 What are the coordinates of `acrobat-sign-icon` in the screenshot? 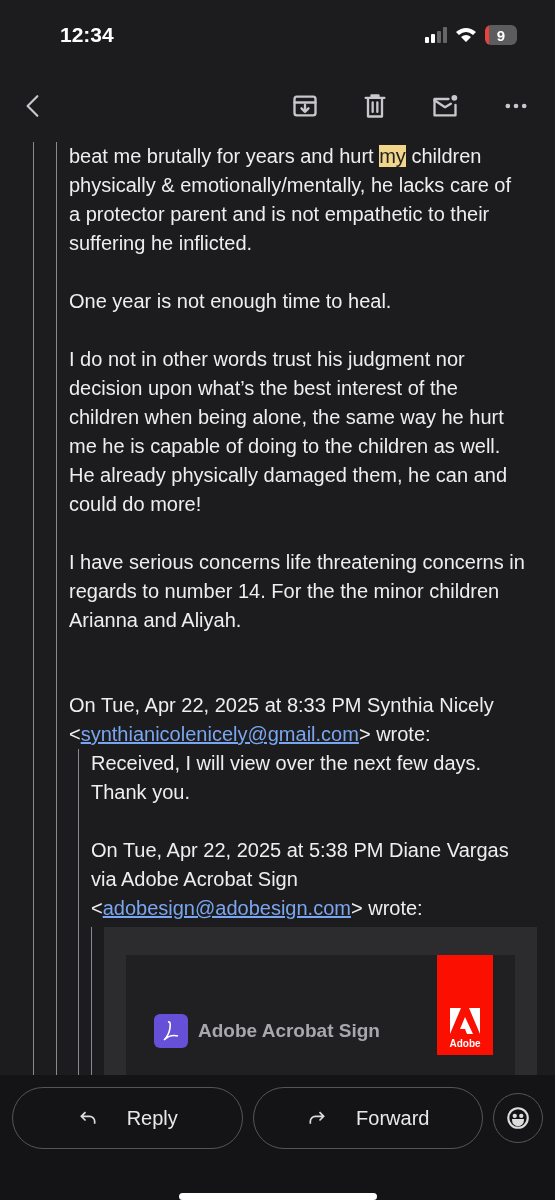 It's located at (171, 1031).